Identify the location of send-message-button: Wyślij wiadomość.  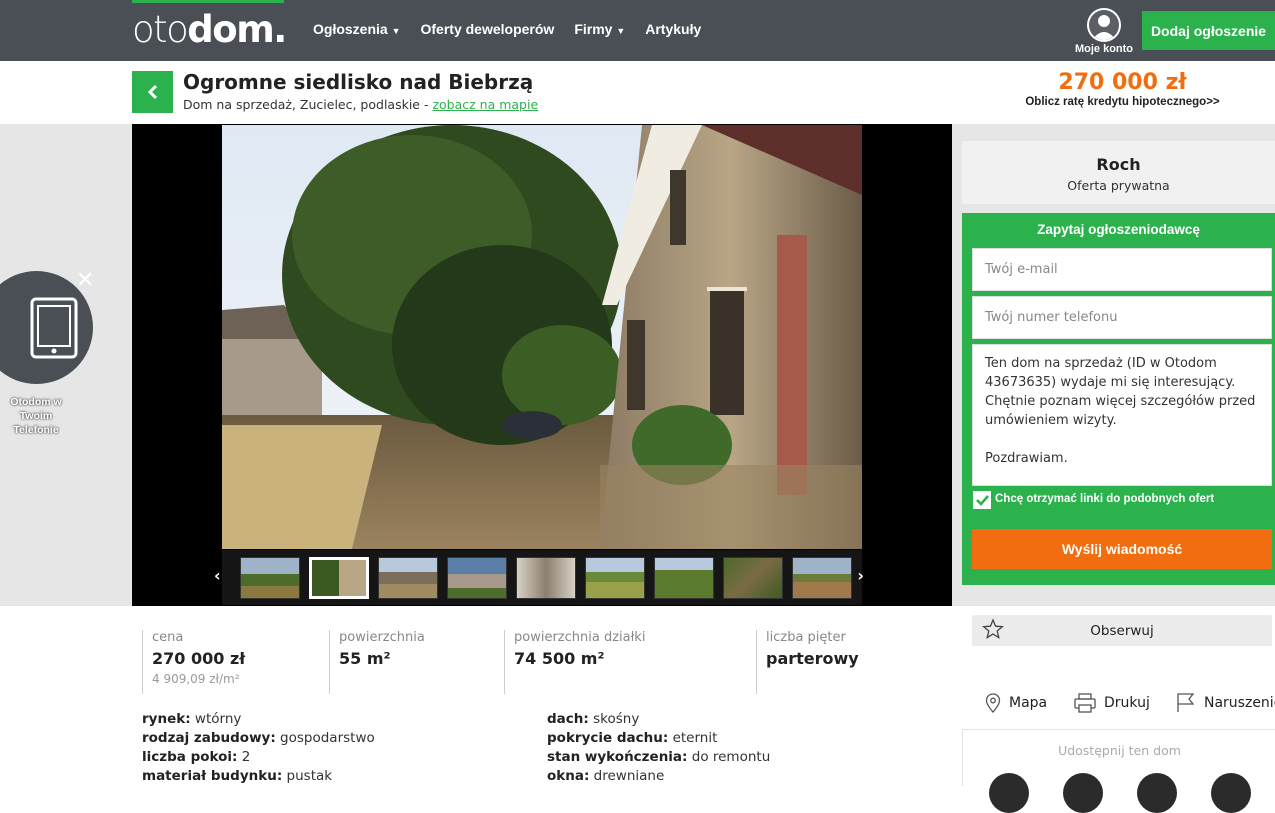
(1122, 549).